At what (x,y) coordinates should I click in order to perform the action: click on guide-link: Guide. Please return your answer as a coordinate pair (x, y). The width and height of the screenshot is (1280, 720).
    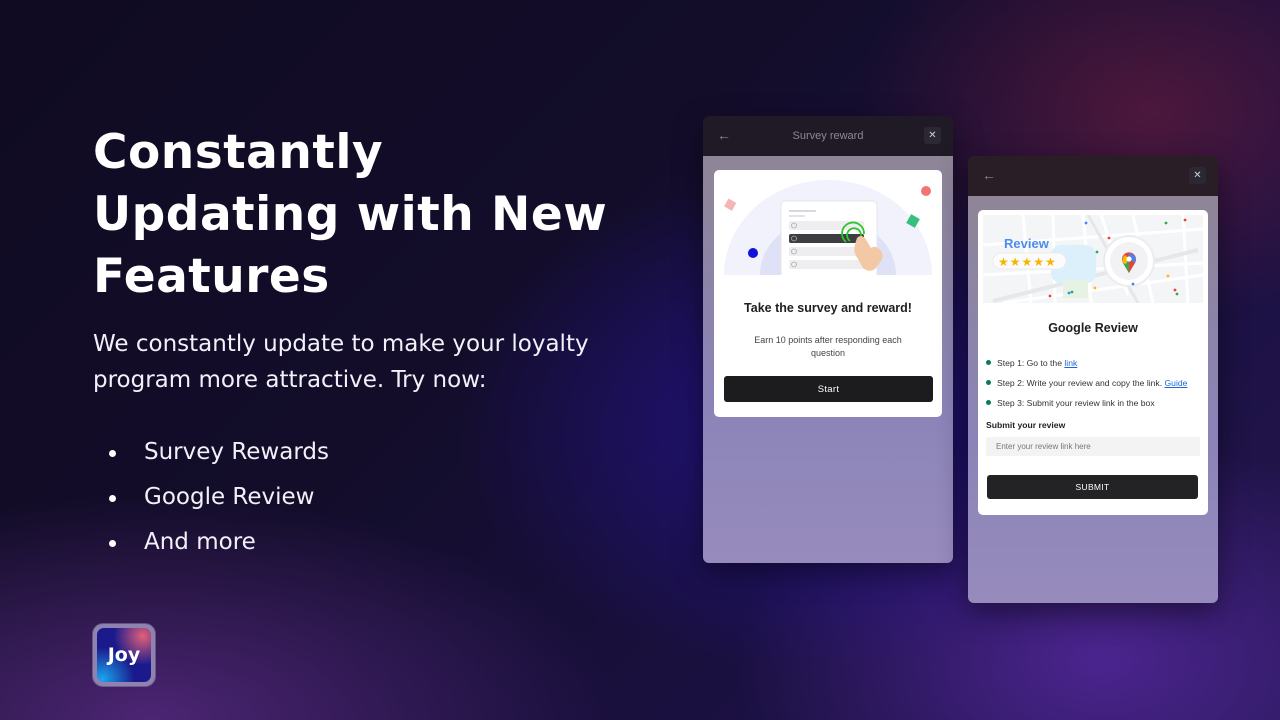
    Looking at the image, I should click on (1176, 383).